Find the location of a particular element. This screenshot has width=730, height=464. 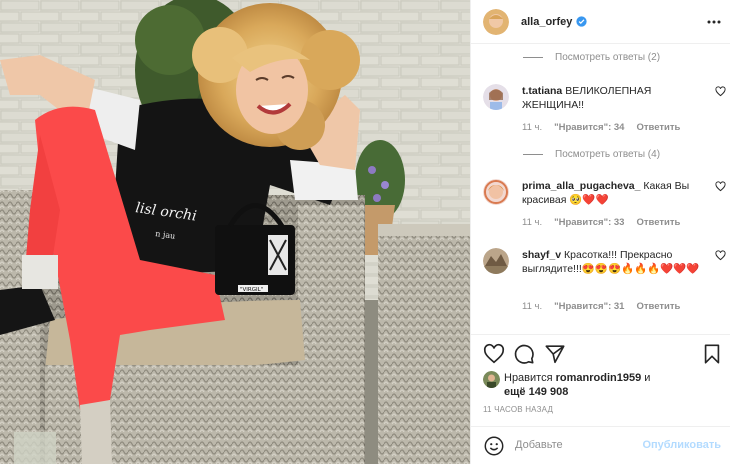

likes-user: romanrodin1959 is located at coordinates (599, 378).